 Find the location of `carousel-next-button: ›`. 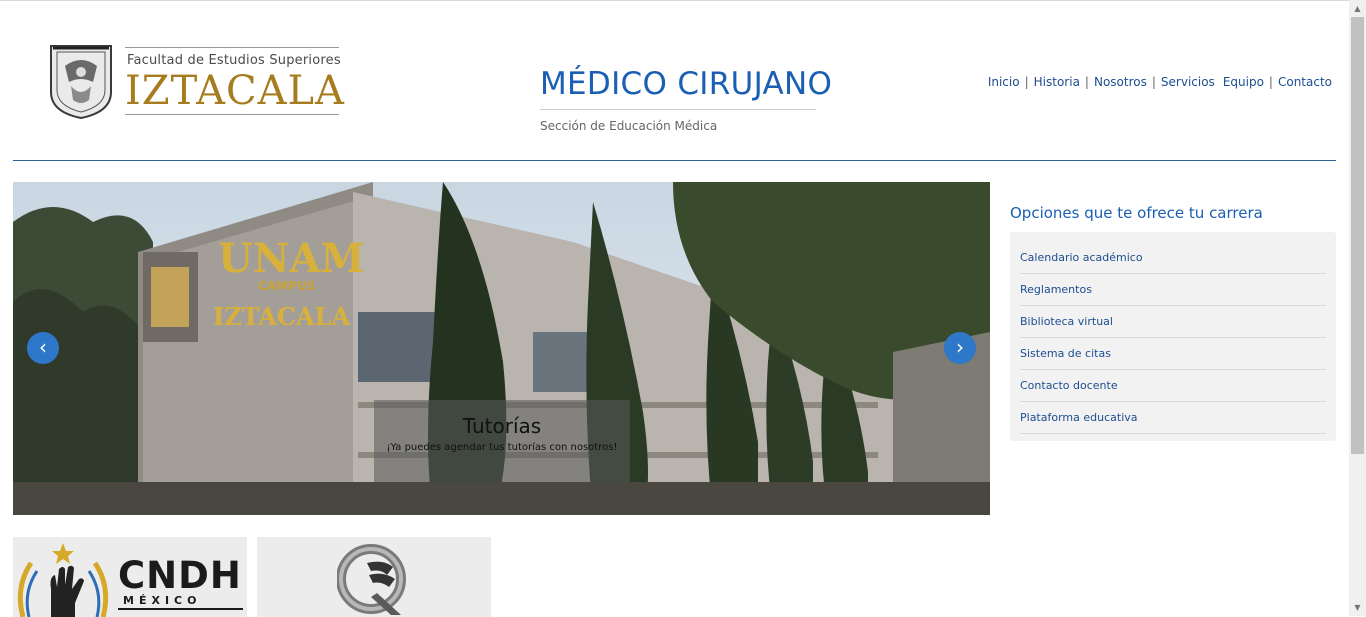

carousel-next-button: › is located at coordinates (960, 348).